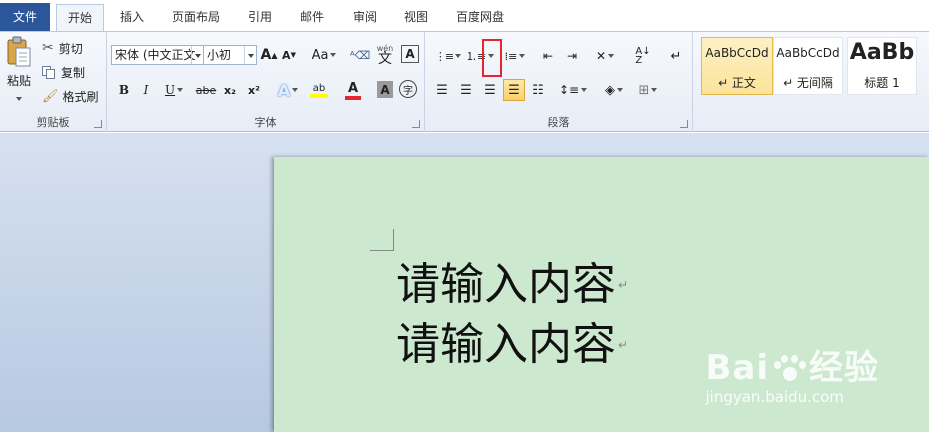 This screenshot has width=929, height=432. What do you see at coordinates (506, 284) in the screenshot?
I see `doc-paragraph-text: 请输入内容` at bounding box center [506, 284].